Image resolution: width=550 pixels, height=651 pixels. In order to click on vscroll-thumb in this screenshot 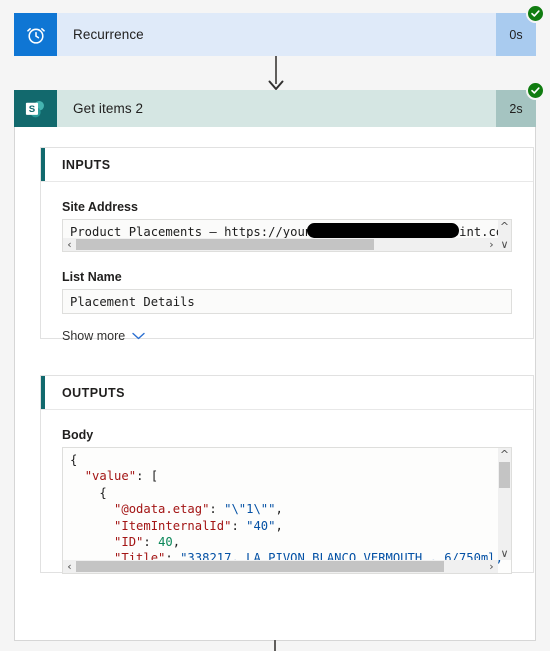, I will do `click(504, 475)`.